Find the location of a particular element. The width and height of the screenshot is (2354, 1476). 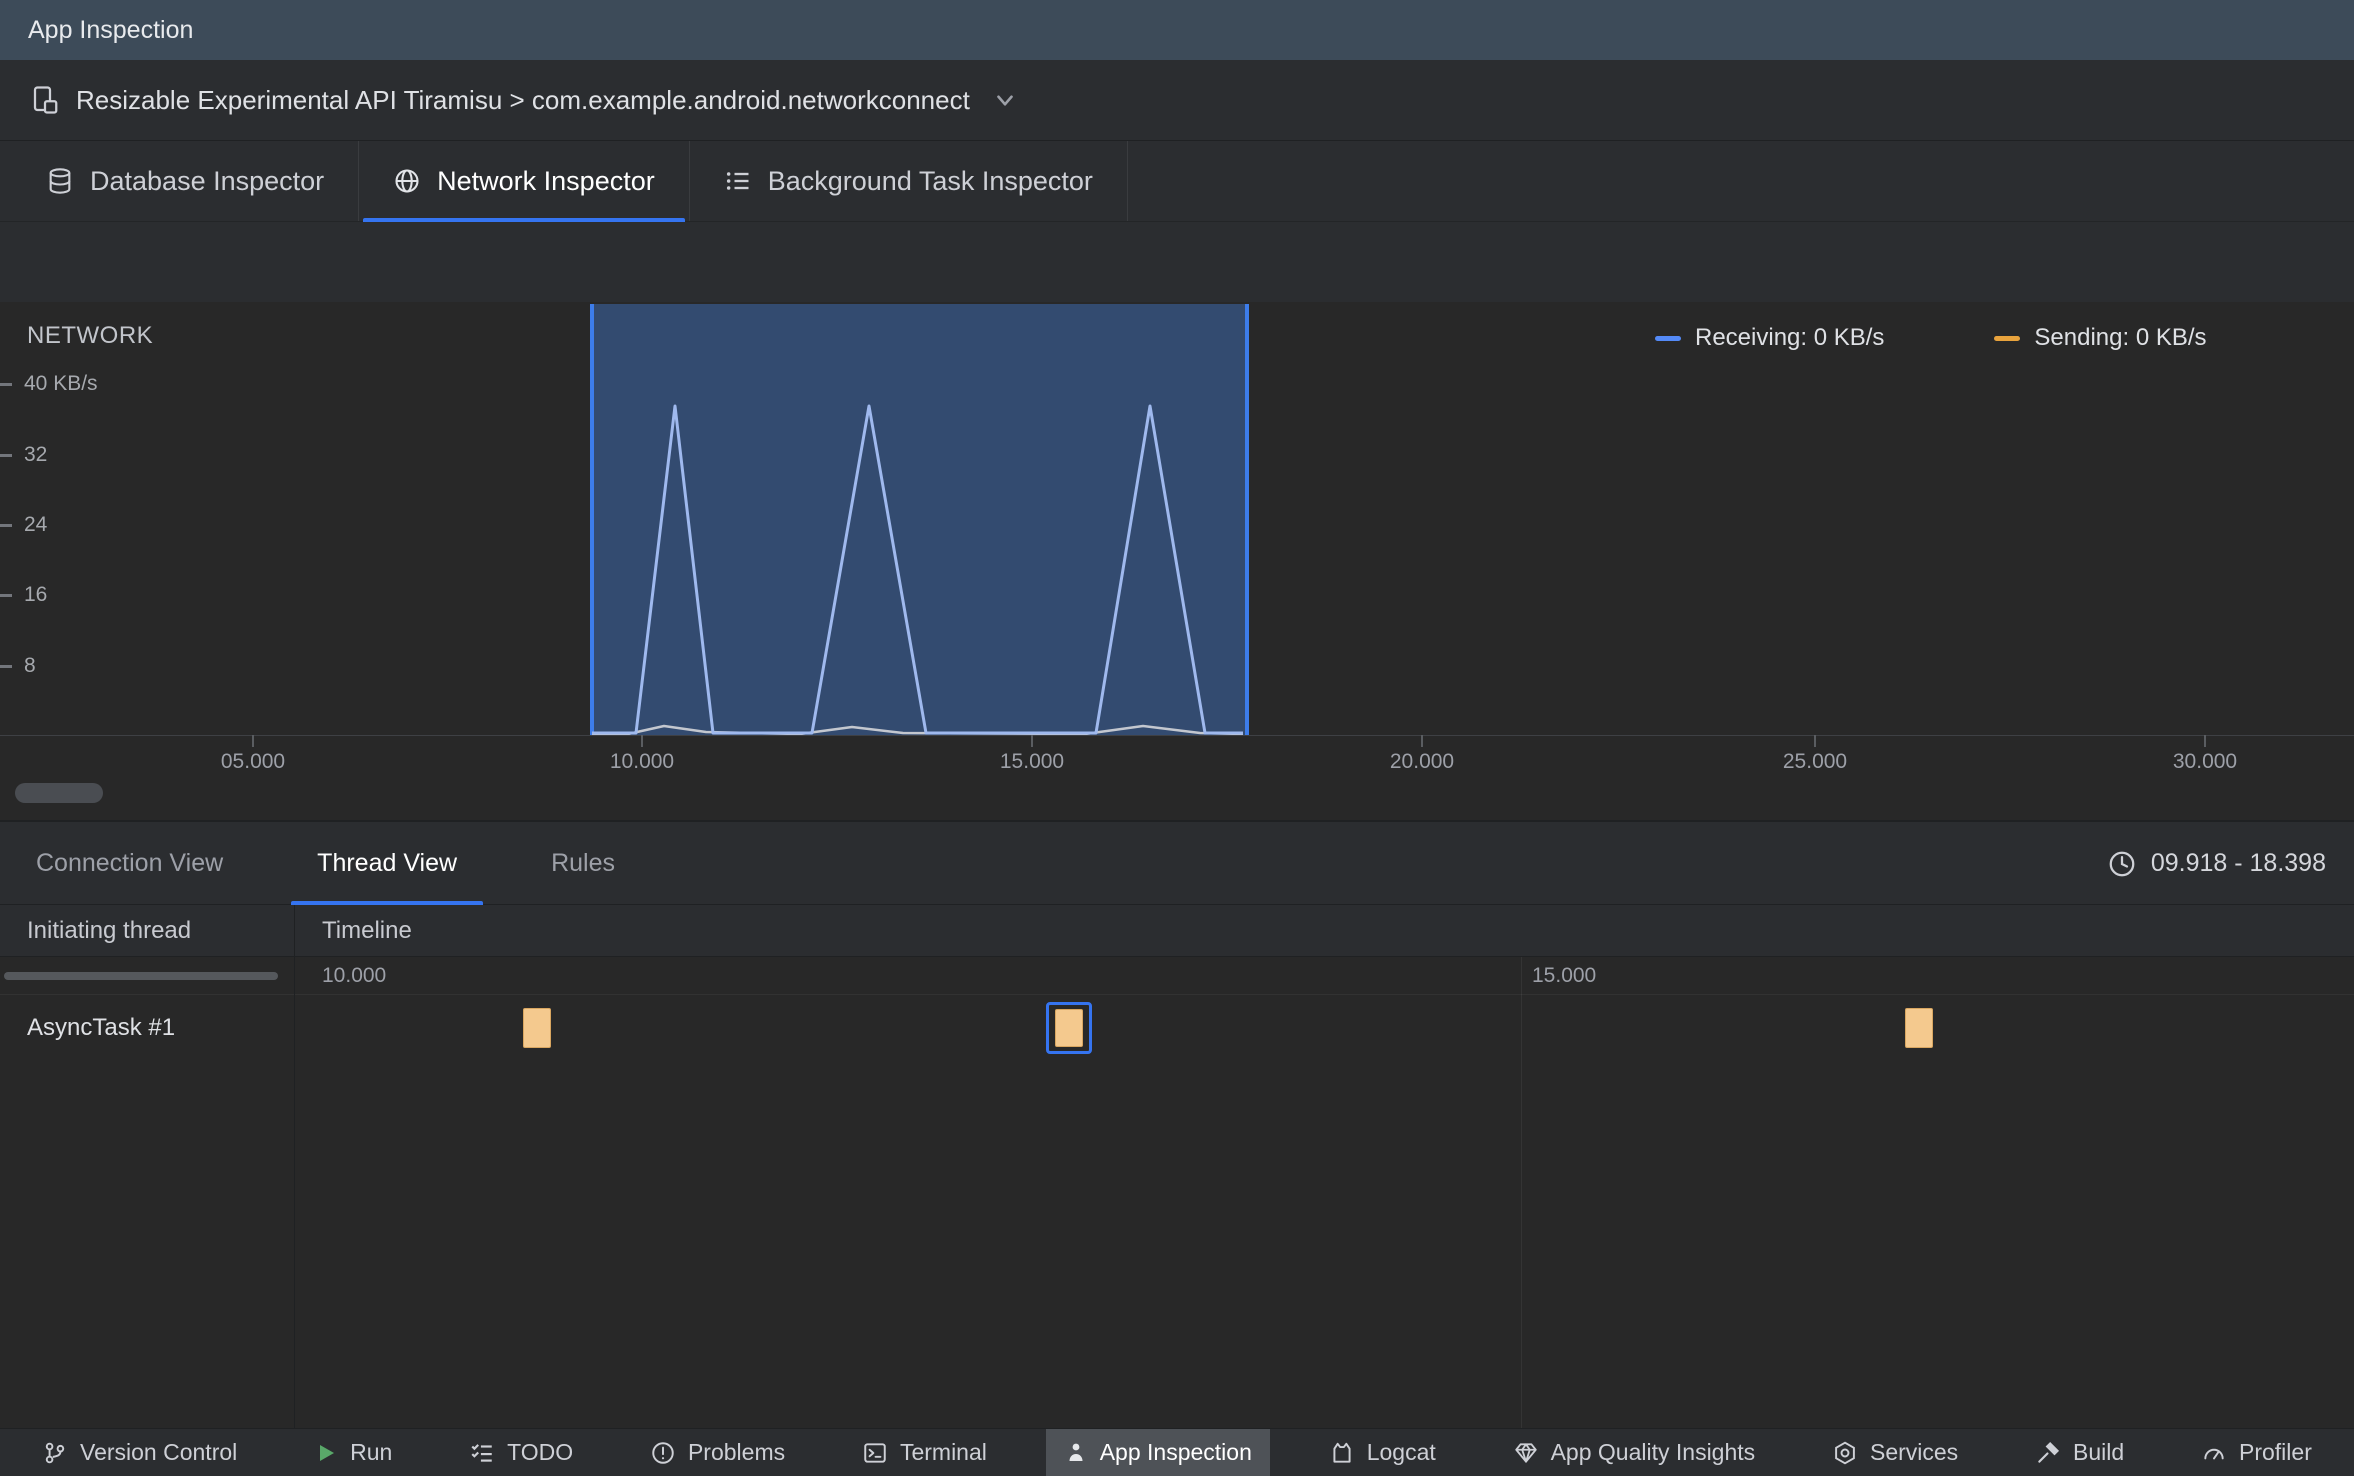

build-icon is located at coordinates (2048, 1453).